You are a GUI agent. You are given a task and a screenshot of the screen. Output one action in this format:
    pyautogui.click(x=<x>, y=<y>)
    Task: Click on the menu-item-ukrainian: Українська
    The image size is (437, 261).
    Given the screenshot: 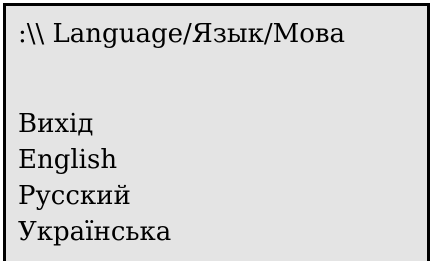 What is the action you would take?
    pyautogui.click(x=94, y=232)
    